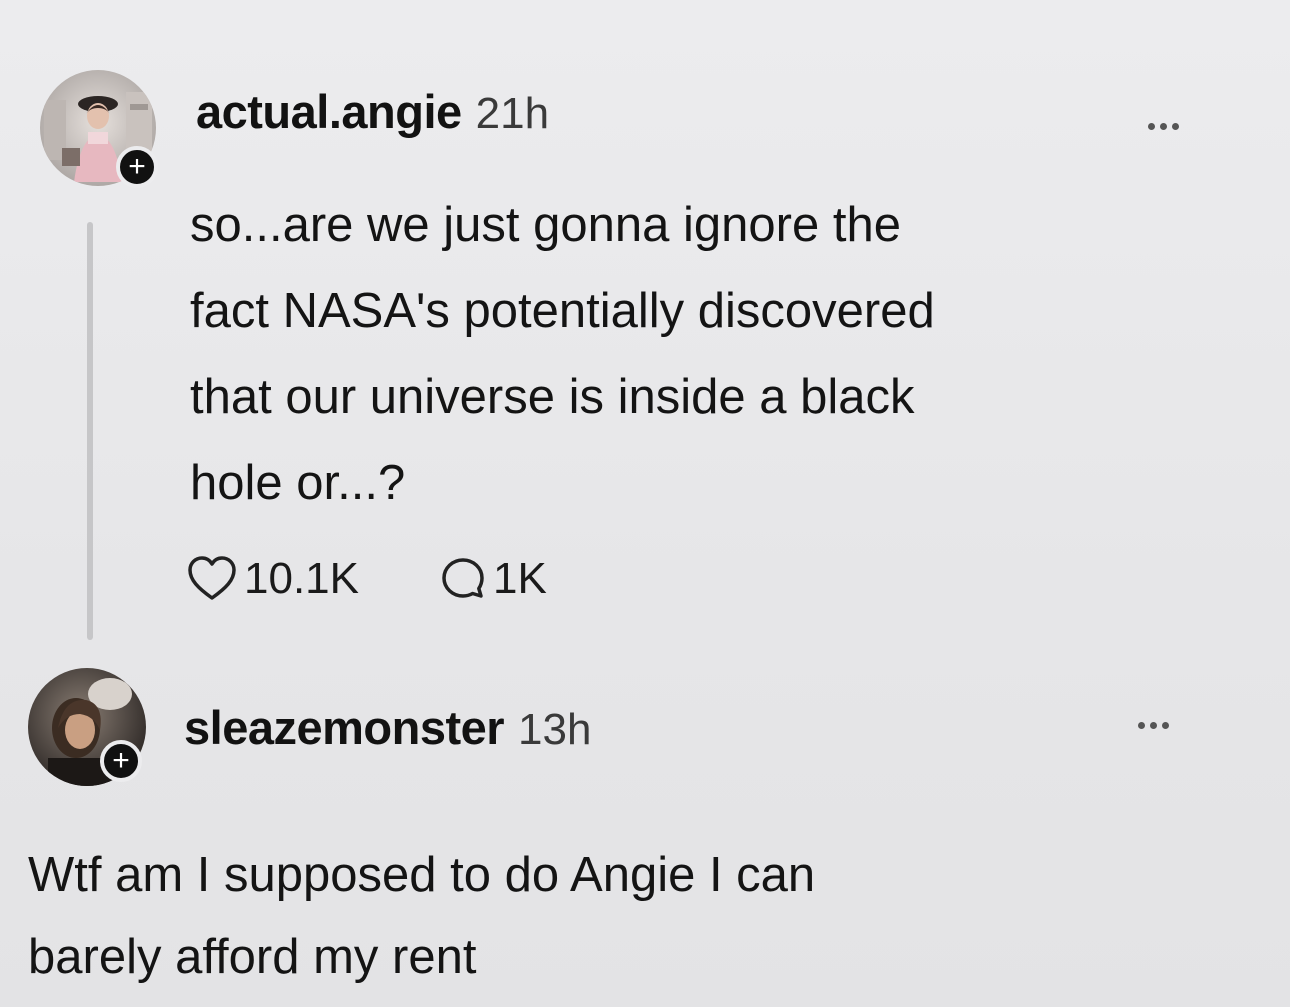 The width and height of the screenshot is (1290, 1007). I want to click on avatar-actual-angie: +, so click(99, 129).